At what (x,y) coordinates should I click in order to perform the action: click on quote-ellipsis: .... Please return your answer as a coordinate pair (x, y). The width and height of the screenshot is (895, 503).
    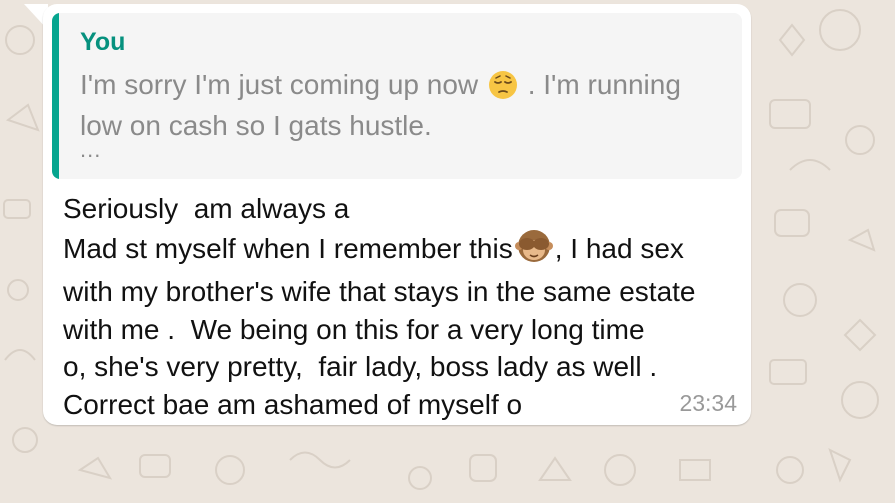
    Looking at the image, I should click on (91, 149).